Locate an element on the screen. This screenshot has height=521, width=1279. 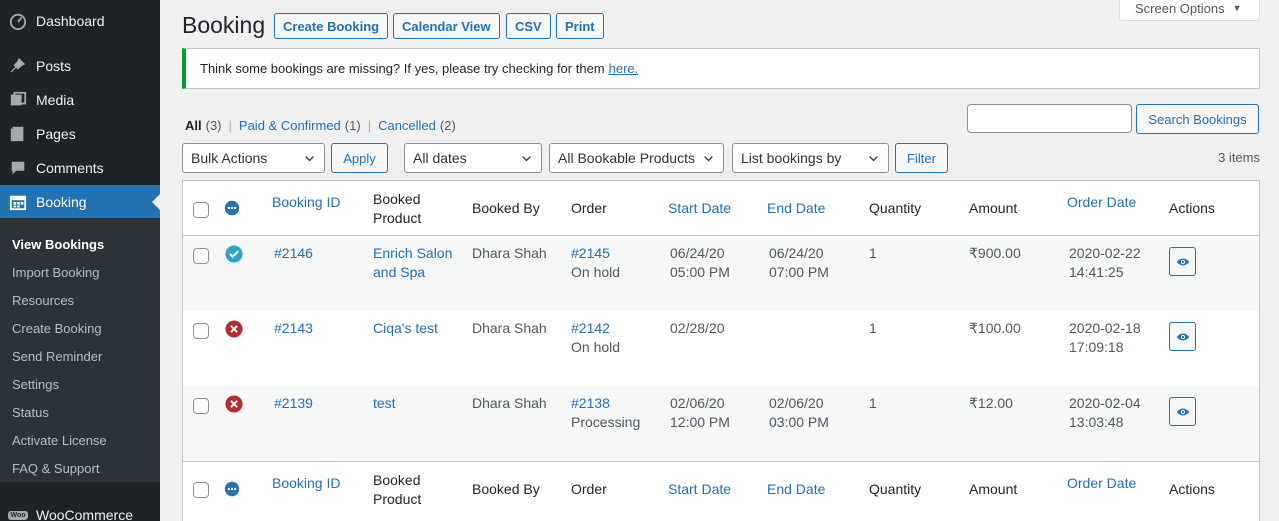
bulk-actions-select: Bulk Actions is located at coordinates (253, 158).